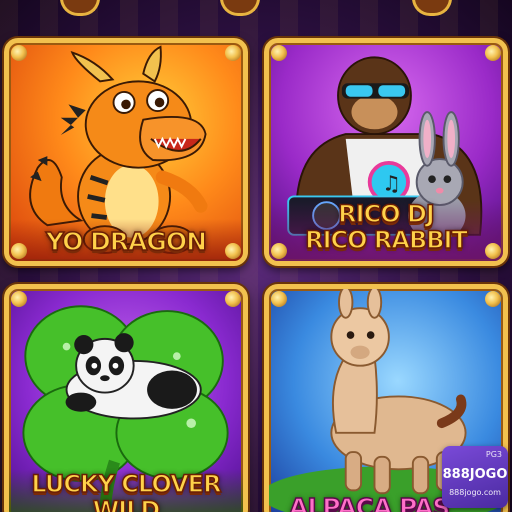 The height and width of the screenshot is (512, 512). I want to click on brand-name: 888JOGO, so click(475, 474).